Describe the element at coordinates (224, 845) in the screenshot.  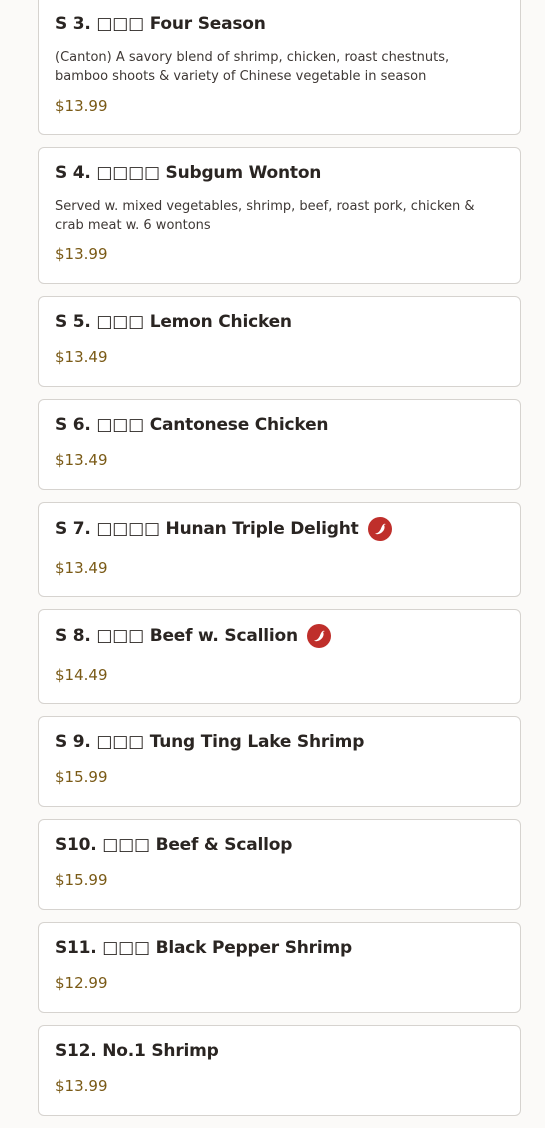
I see `menu-item-name: Beef & Scallop` at that location.